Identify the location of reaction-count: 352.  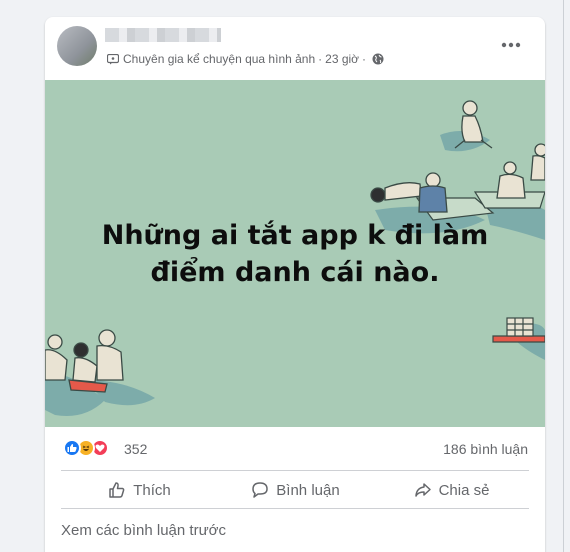
(135, 449).